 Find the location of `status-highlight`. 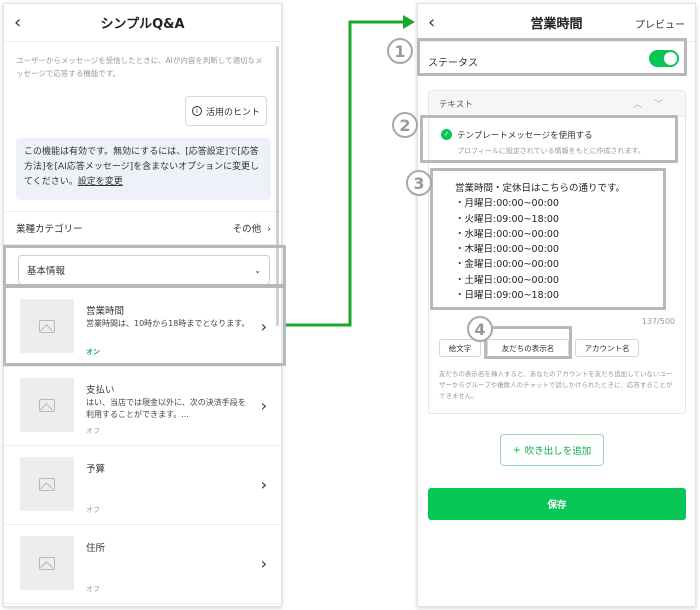

status-highlight is located at coordinates (552, 57).